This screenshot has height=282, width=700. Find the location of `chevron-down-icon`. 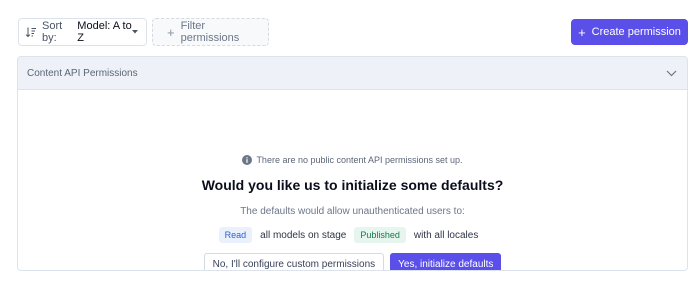

chevron-down-icon is located at coordinates (671, 73).